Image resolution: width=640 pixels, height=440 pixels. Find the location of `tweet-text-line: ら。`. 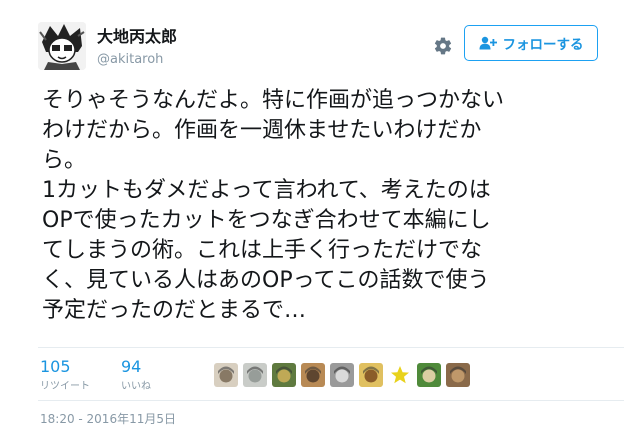

tweet-text-line: ら。 is located at coordinates (64, 160).